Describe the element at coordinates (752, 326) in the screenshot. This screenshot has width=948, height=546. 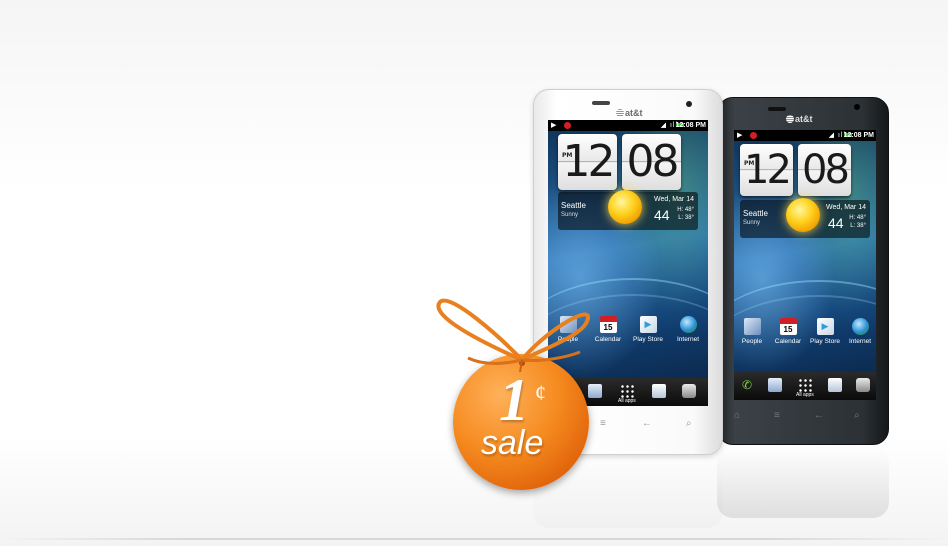
I see `people-icon` at that location.